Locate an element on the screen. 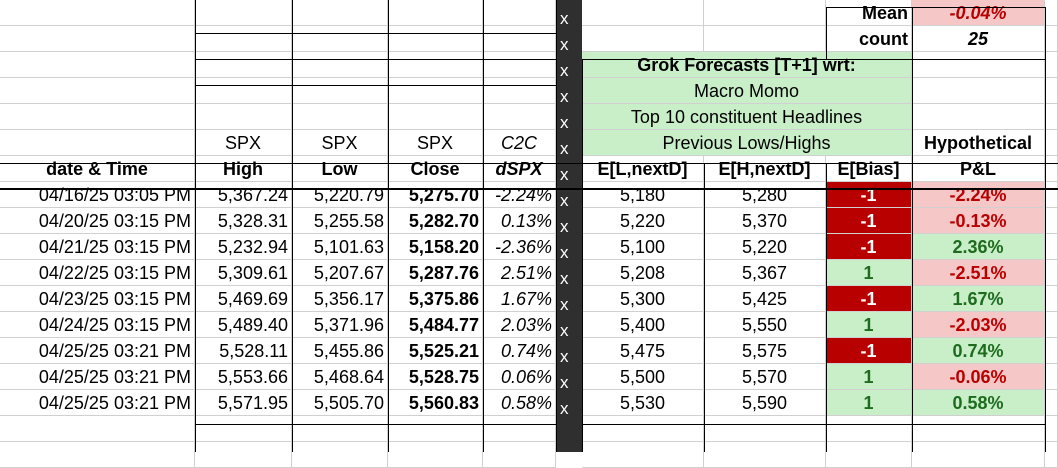  header-low: Low is located at coordinates (340, 169).